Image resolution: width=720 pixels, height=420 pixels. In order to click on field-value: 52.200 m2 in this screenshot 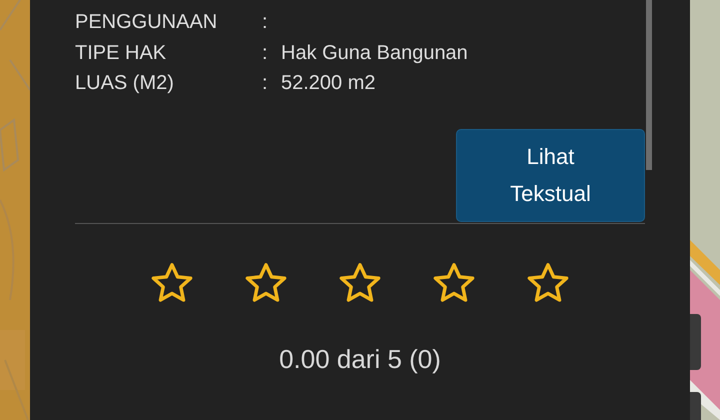, I will do `click(328, 83)`.